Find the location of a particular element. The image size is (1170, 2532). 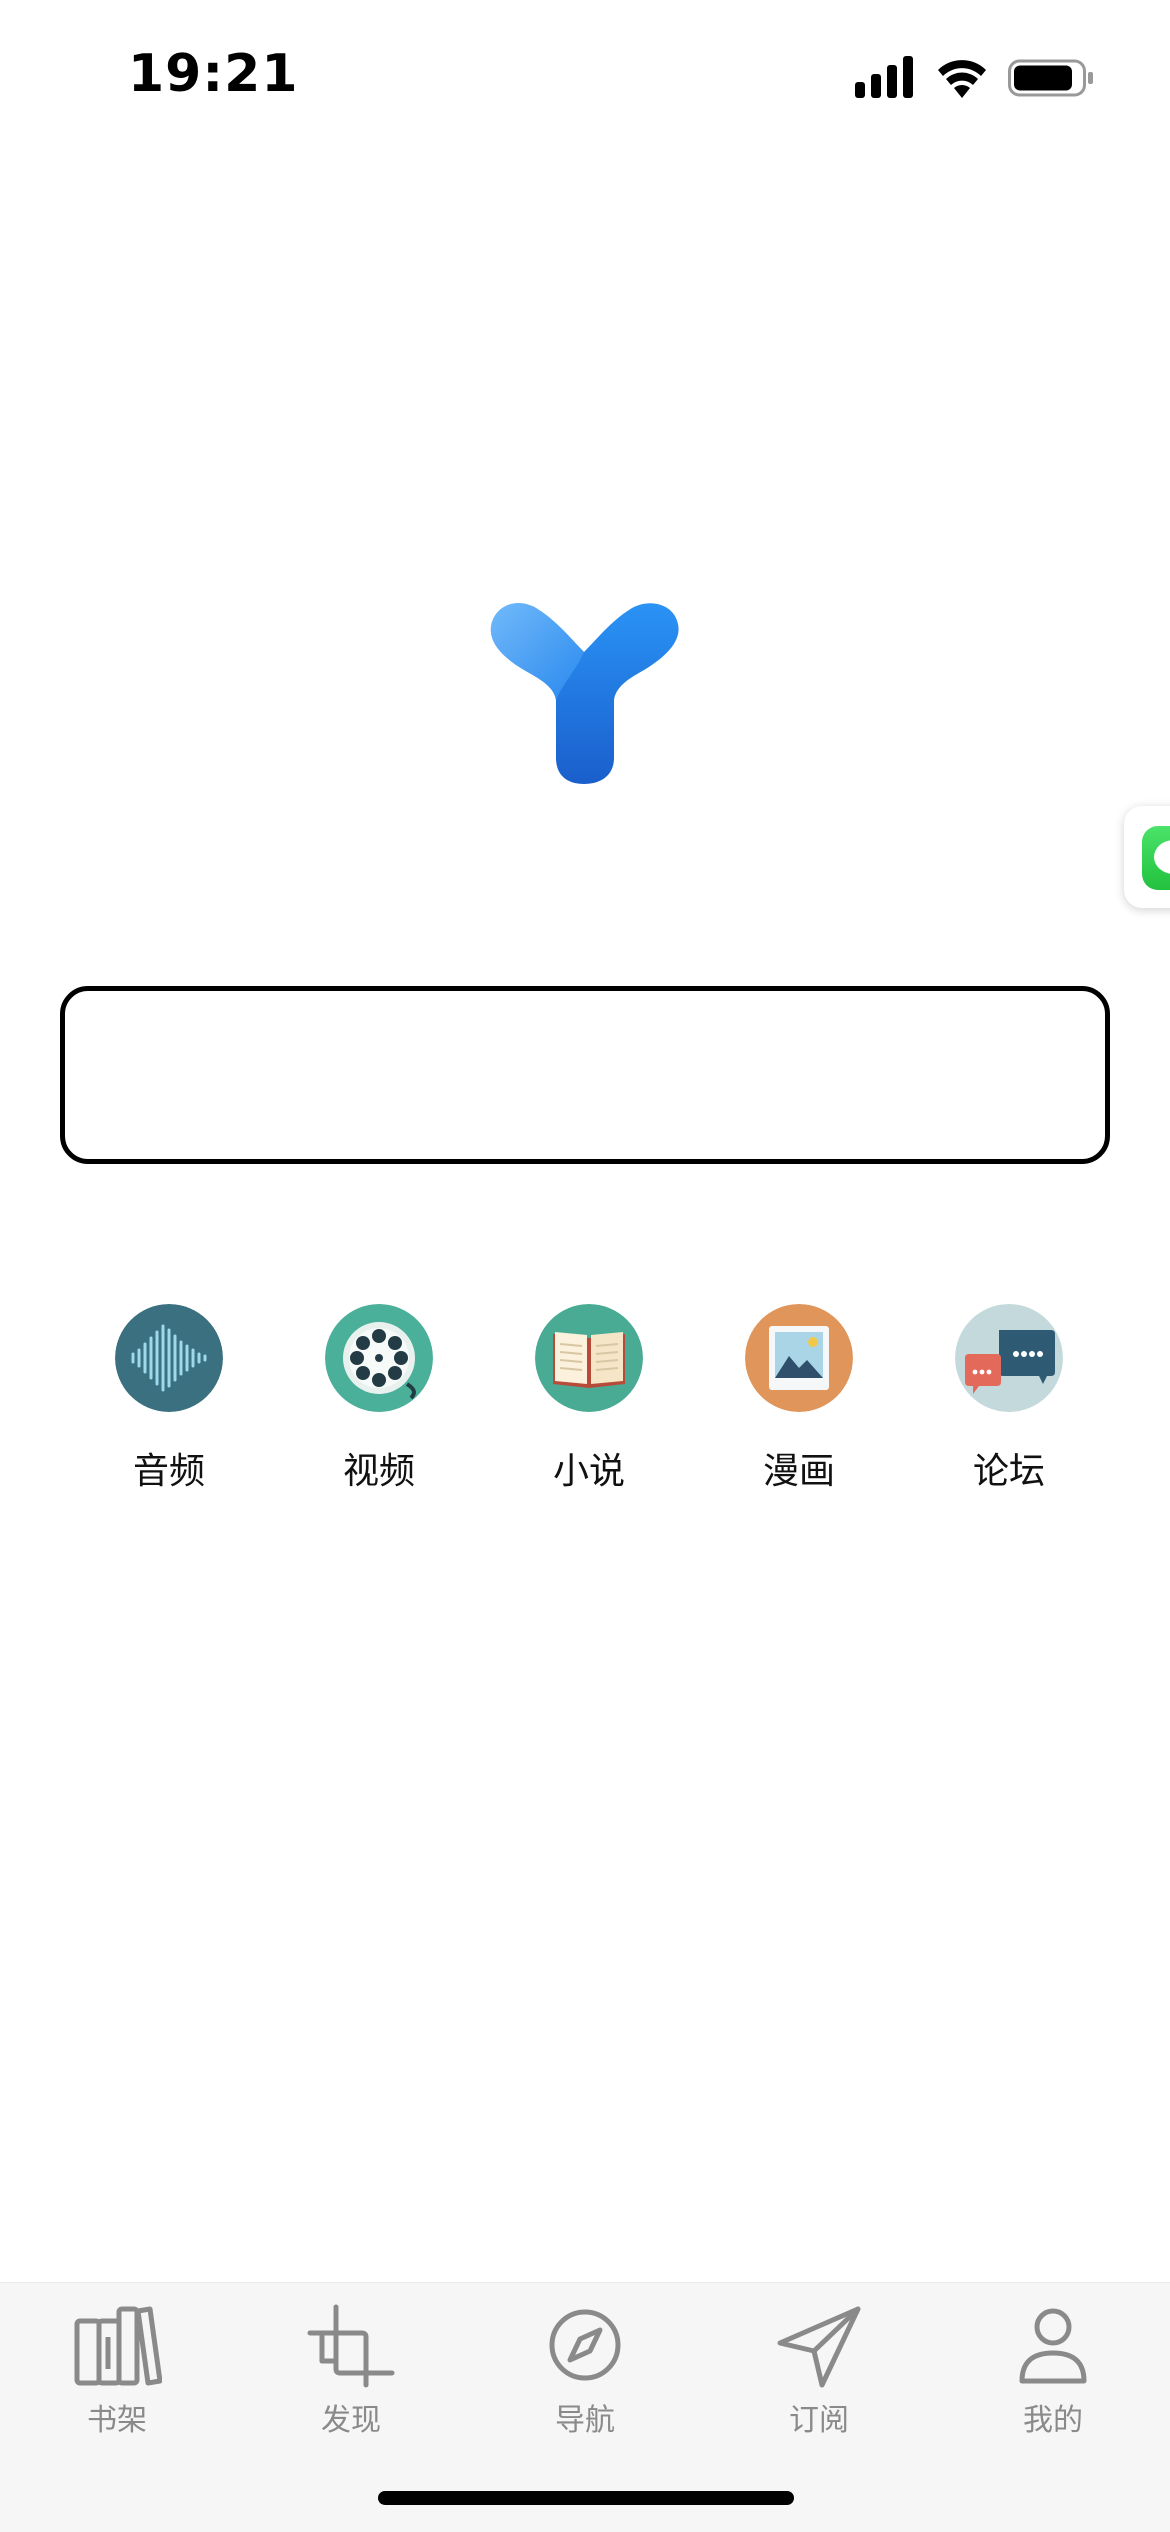

message-icon is located at coordinates (1156, 858).